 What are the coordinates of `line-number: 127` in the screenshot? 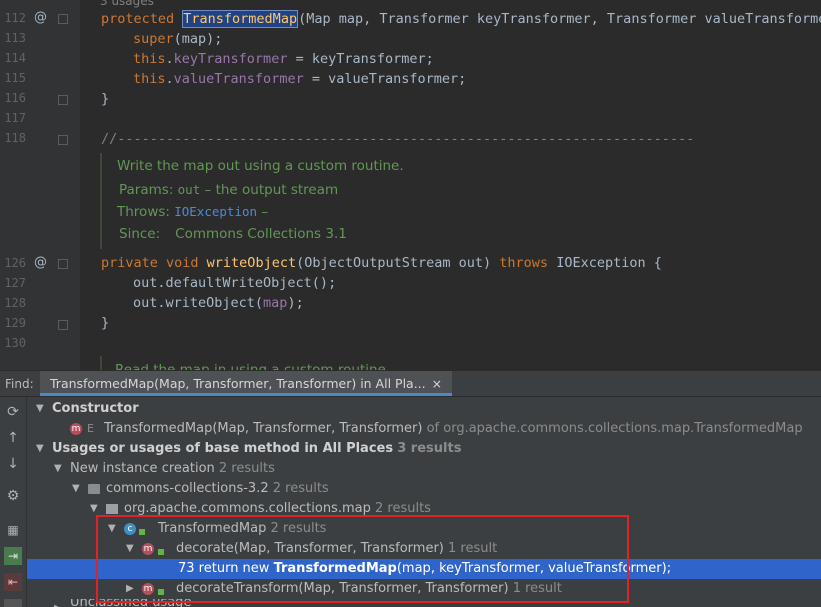 It's located at (15, 283).